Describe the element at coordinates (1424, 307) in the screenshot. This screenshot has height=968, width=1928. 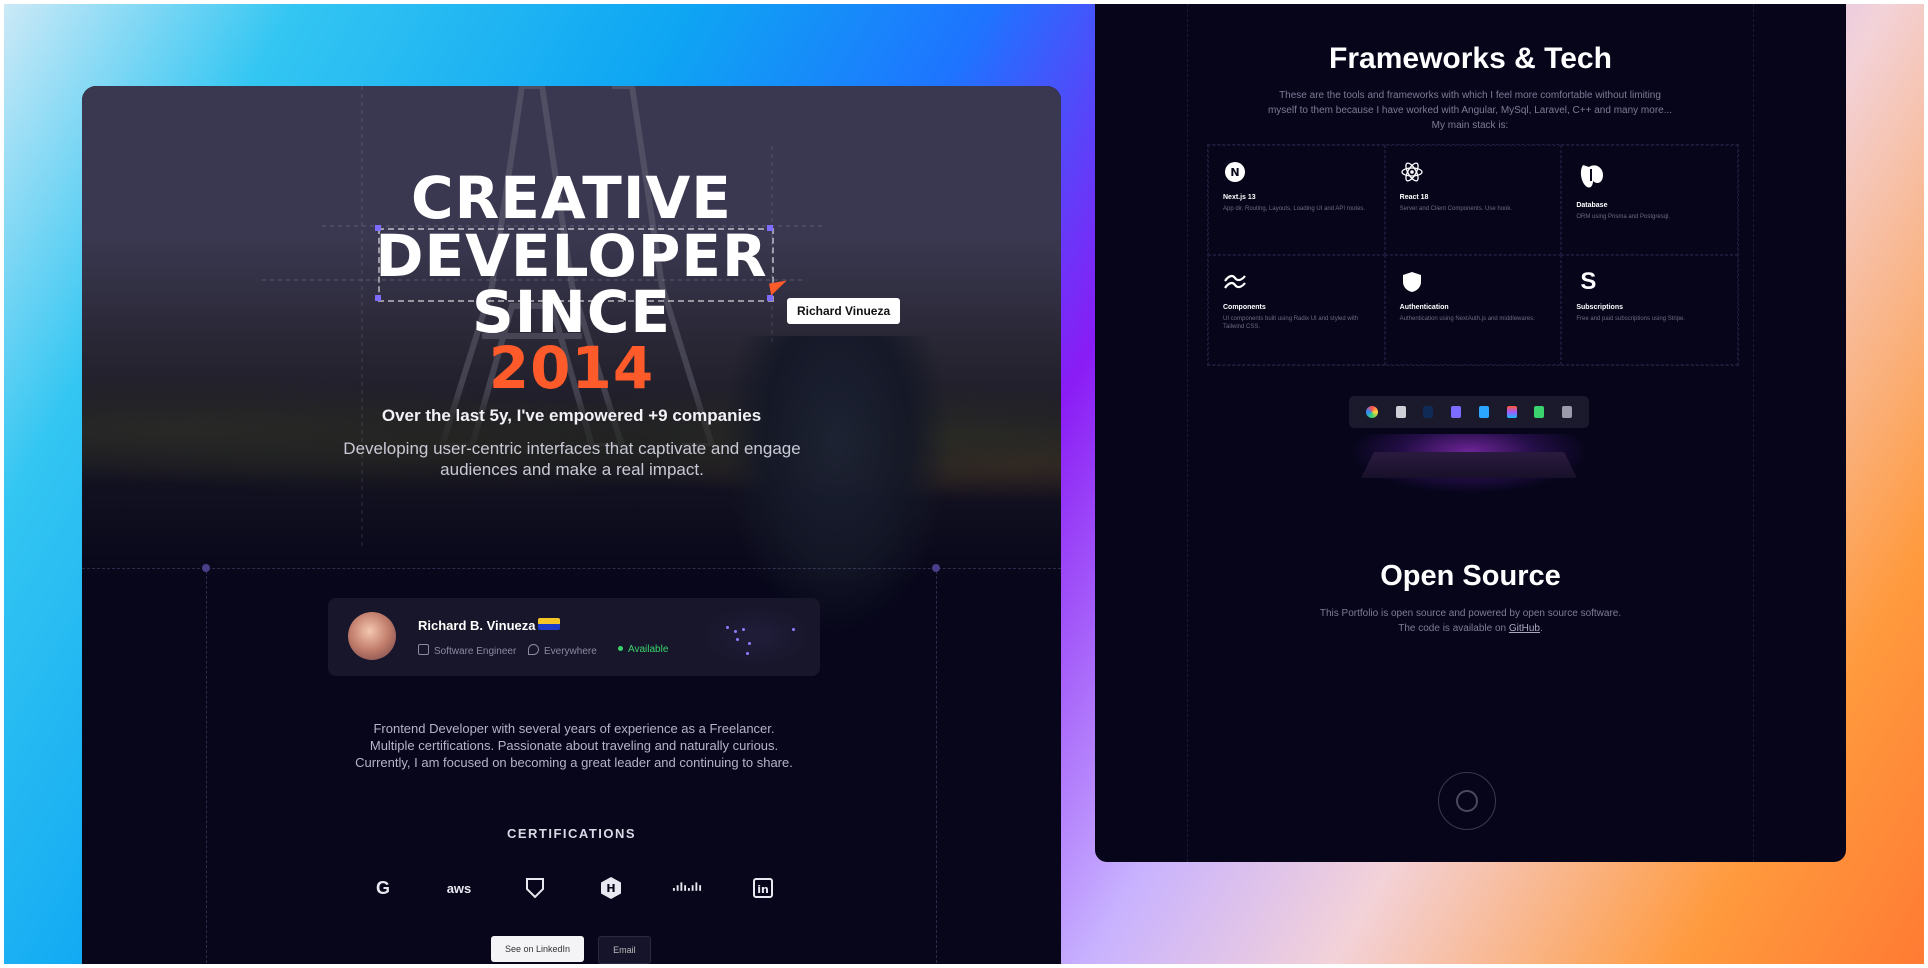
I see `framework-card-title: Authentication` at that location.